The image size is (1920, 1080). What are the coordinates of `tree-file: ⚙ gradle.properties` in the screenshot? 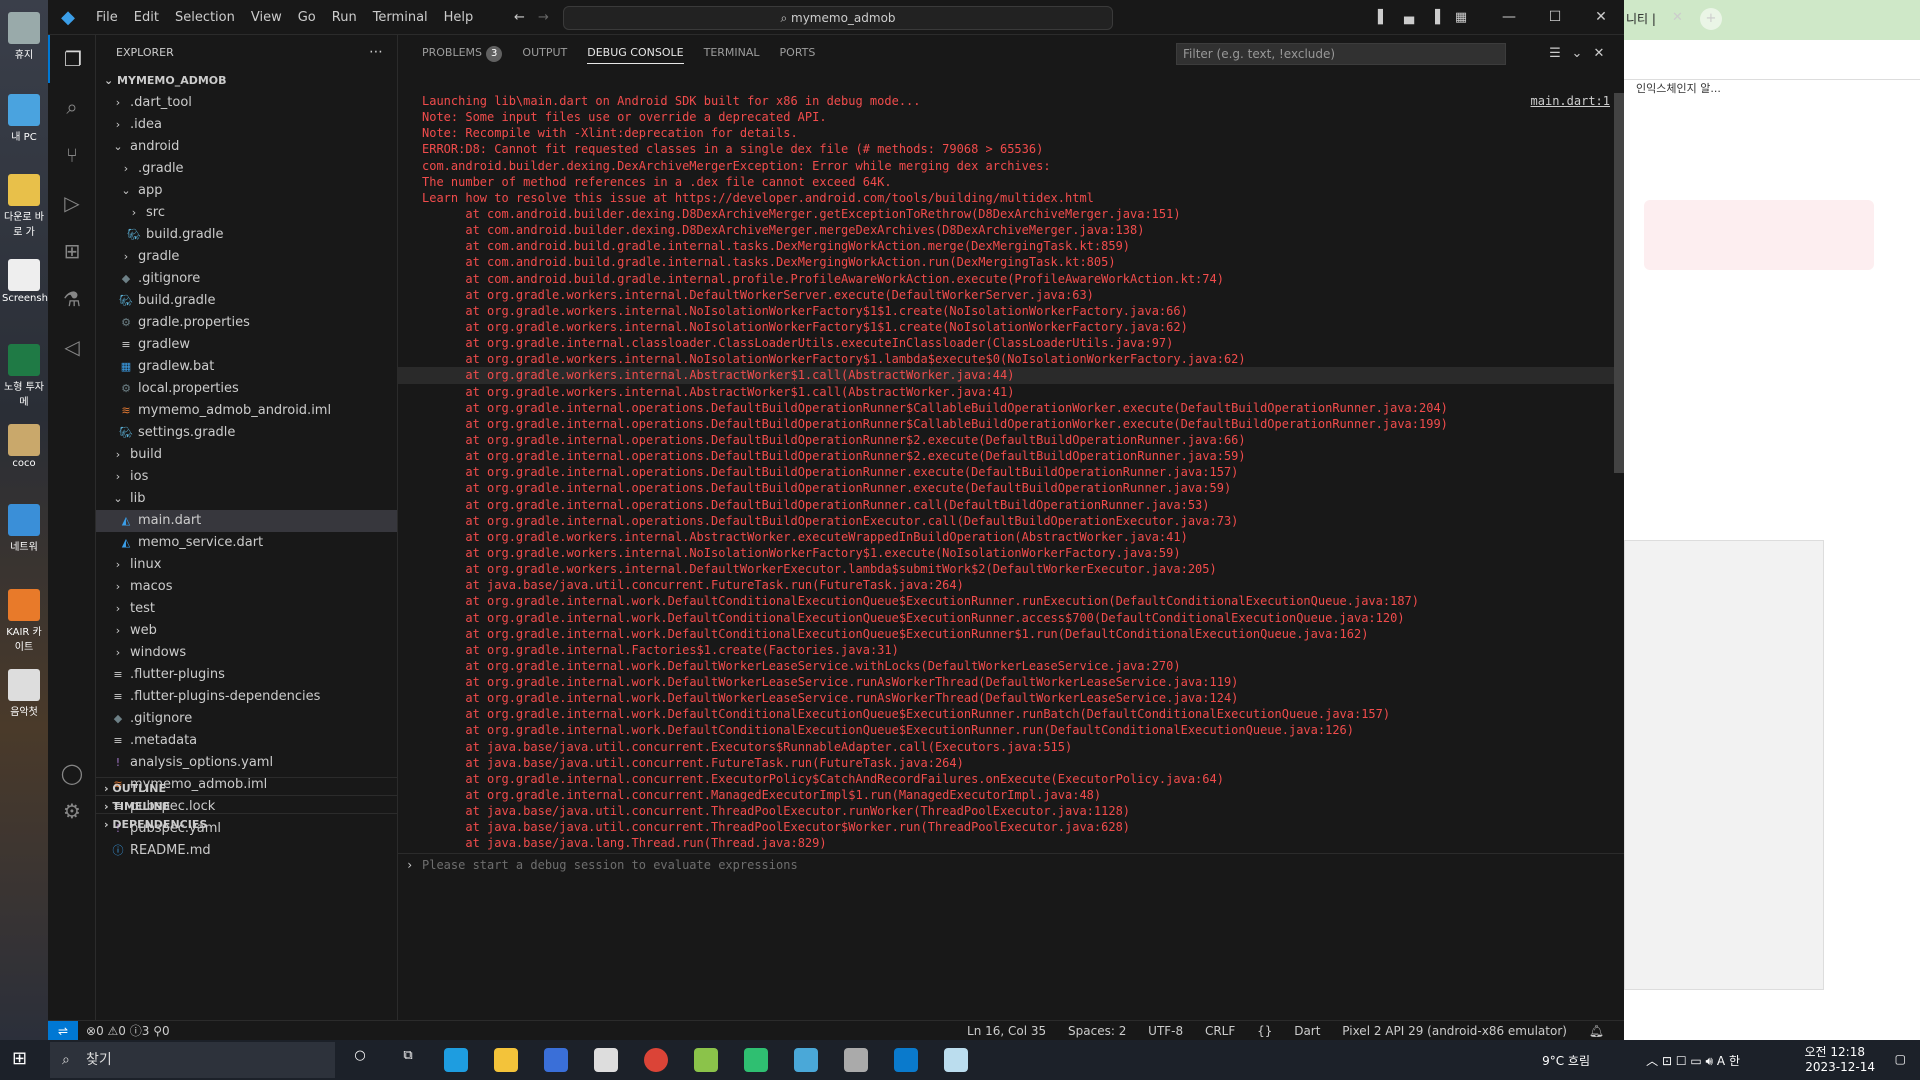 It's located at (246, 323).